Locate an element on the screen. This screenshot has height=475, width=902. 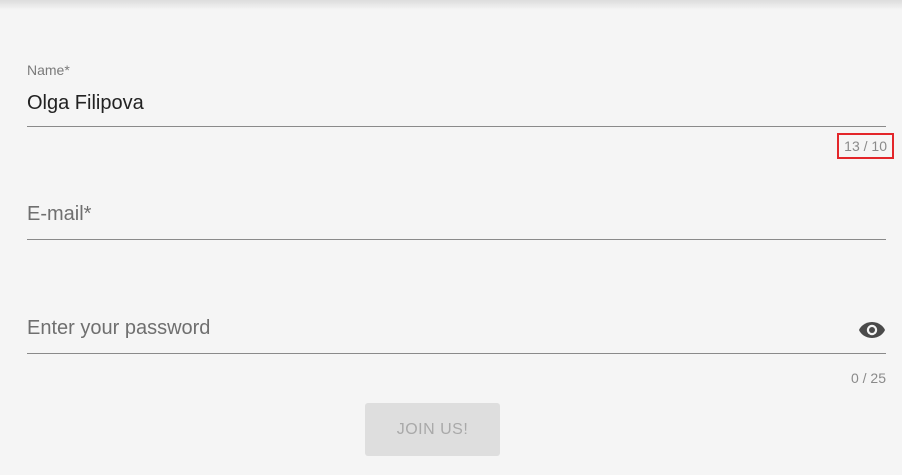
name-underline is located at coordinates (456, 126).